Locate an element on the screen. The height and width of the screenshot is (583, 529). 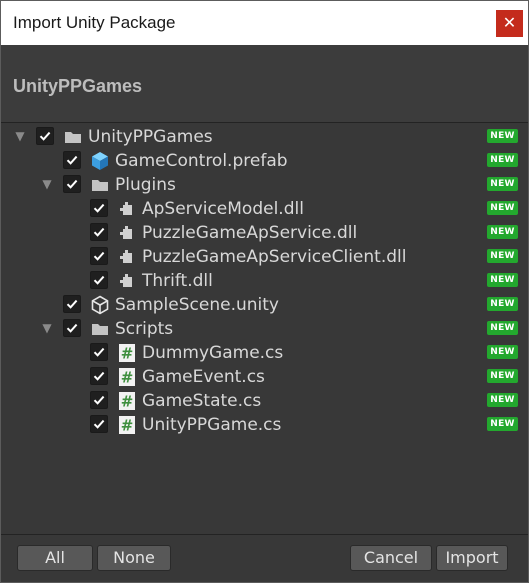
import-button: Import is located at coordinates (472, 558).